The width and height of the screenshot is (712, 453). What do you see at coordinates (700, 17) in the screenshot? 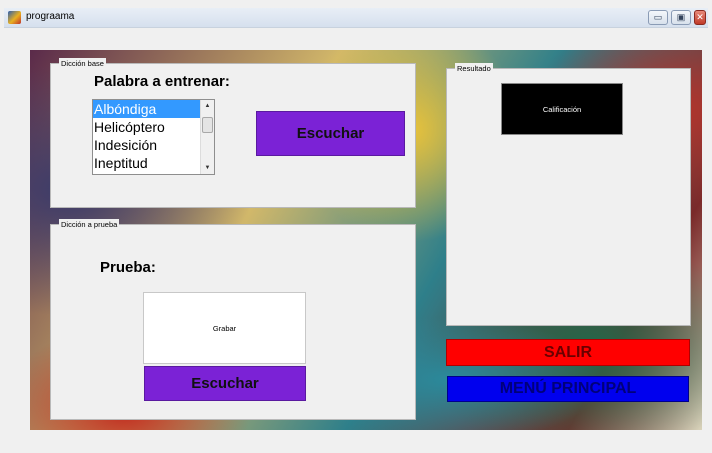
I see `close-icon: ✕` at bounding box center [700, 17].